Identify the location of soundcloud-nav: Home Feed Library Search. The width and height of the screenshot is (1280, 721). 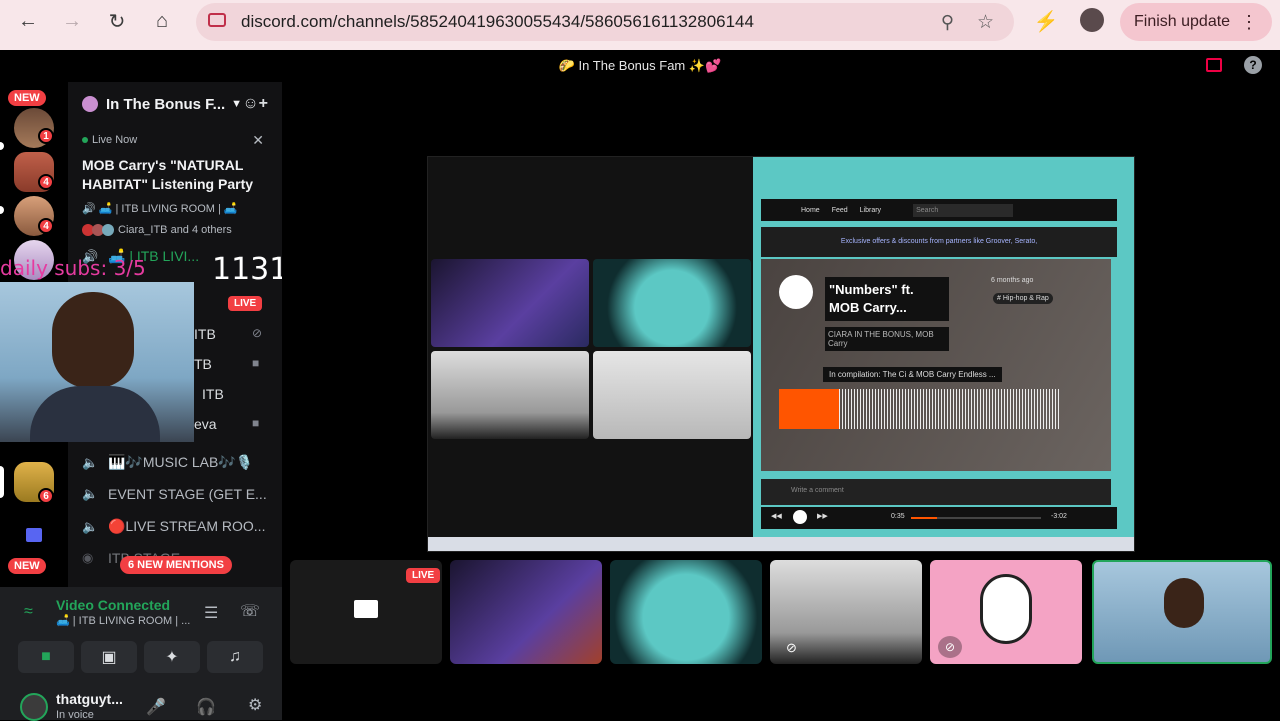
(939, 210).